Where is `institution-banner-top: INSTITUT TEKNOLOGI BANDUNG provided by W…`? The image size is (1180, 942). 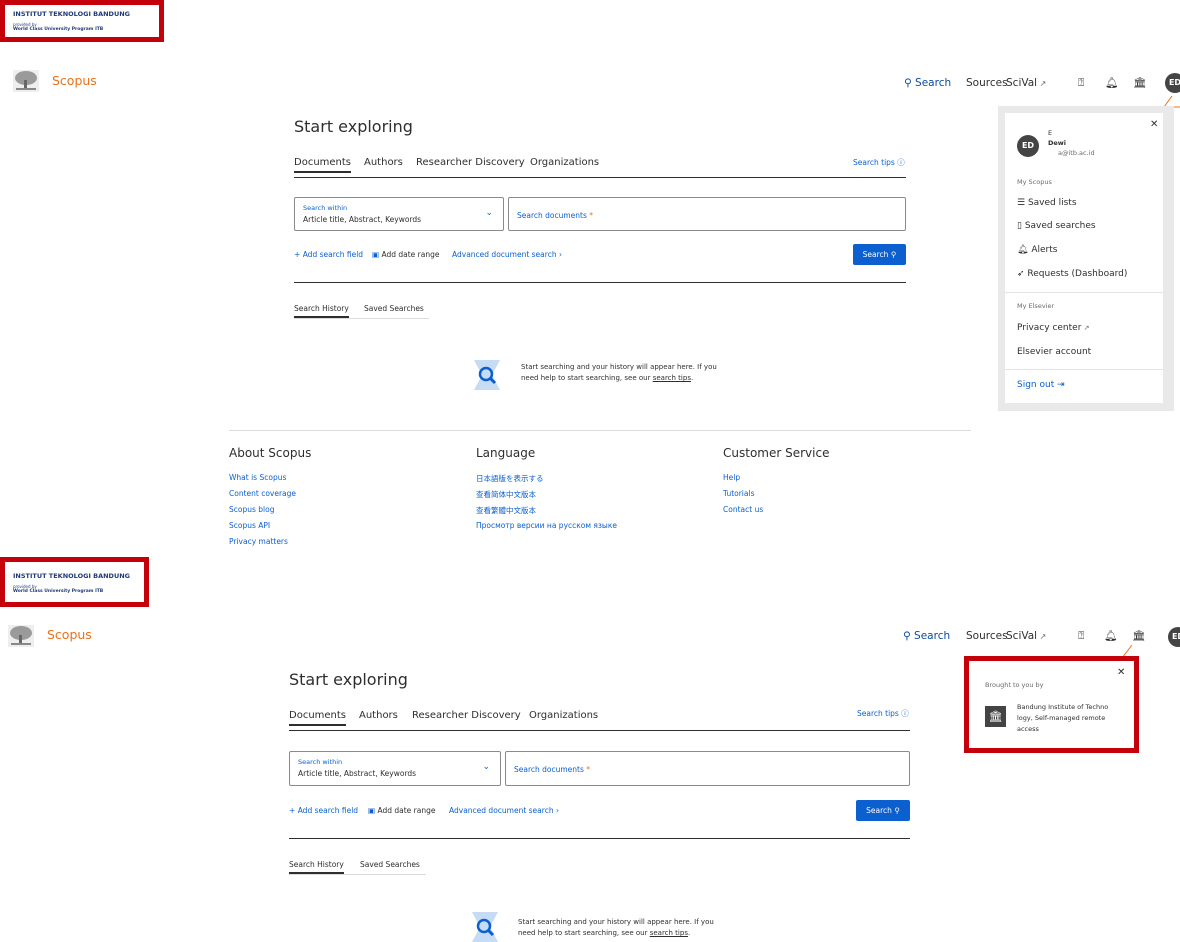 institution-banner-top: INSTITUT TEKNOLOGI BANDUNG provided by W… is located at coordinates (82, 21).